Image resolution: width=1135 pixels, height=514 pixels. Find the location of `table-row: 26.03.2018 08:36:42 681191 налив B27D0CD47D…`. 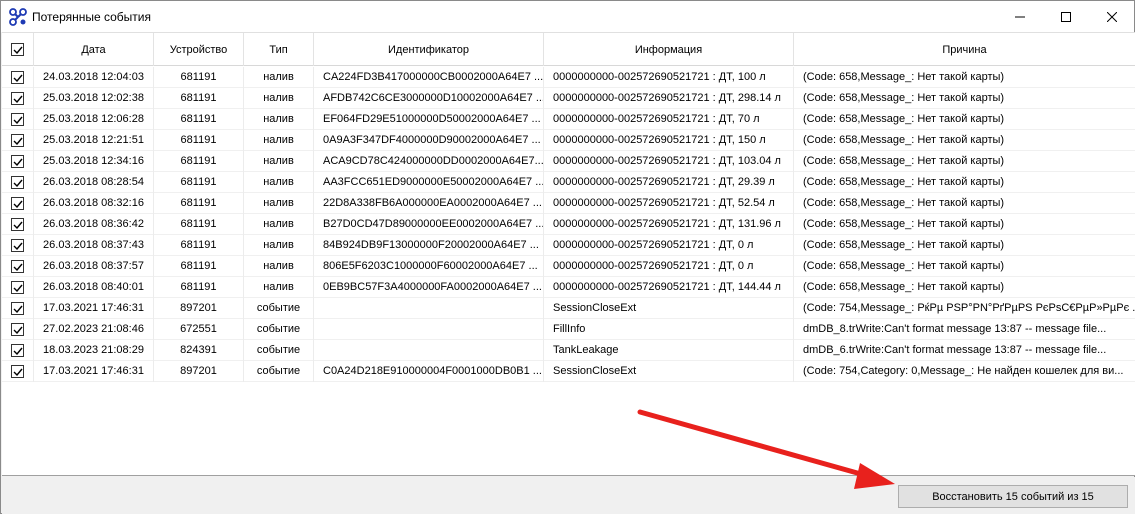

table-row: 26.03.2018 08:36:42 681191 налив B27D0CD47D… is located at coordinates (568, 224).